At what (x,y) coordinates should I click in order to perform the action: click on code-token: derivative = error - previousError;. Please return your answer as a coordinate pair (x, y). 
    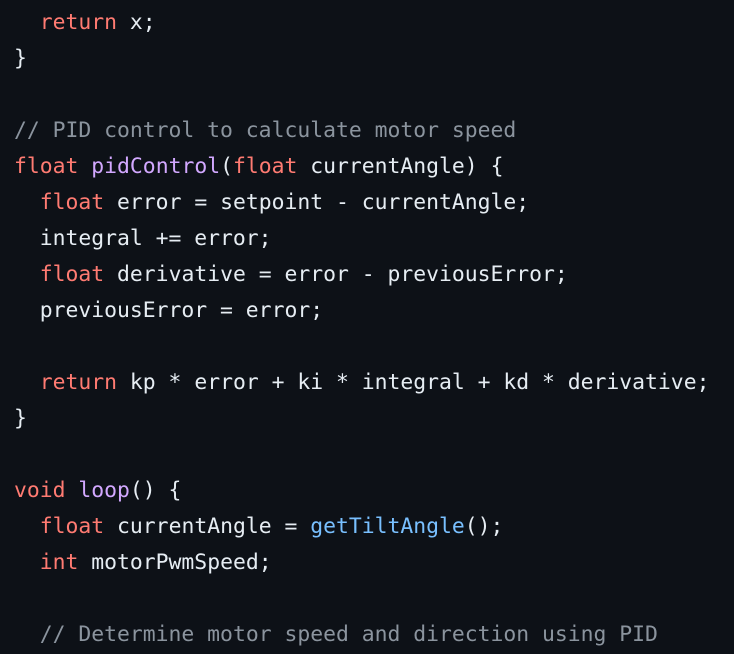
    Looking at the image, I should click on (336, 274).